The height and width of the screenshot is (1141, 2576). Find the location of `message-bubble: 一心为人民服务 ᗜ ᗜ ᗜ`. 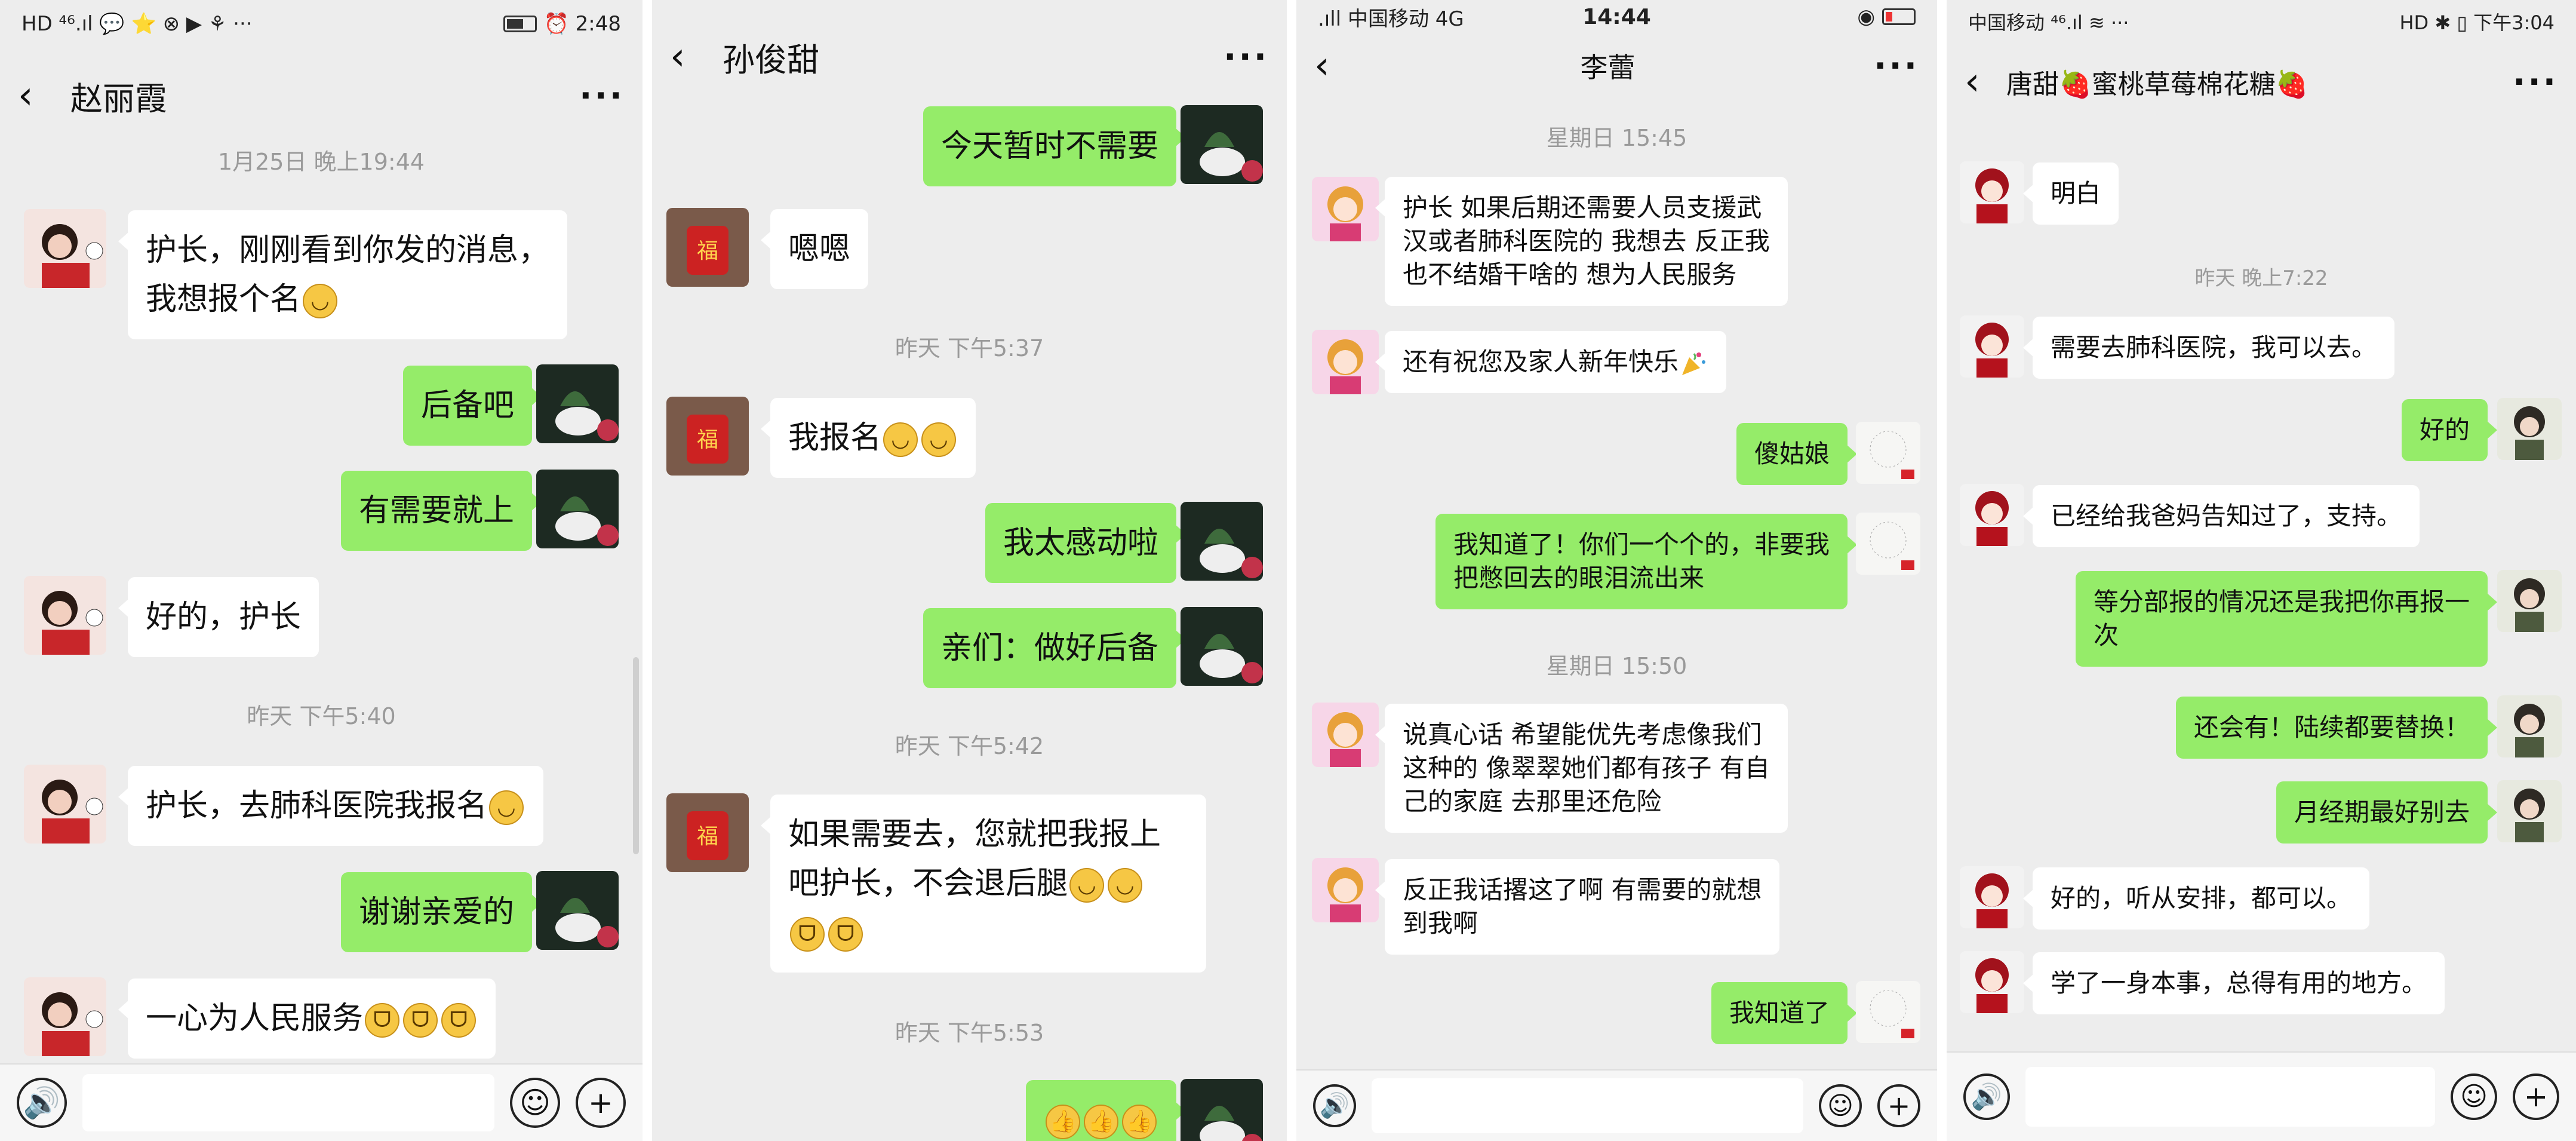

message-bubble: 一心为人民服务 ᗜ ᗜ ᗜ is located at coordinates (307, 1019).